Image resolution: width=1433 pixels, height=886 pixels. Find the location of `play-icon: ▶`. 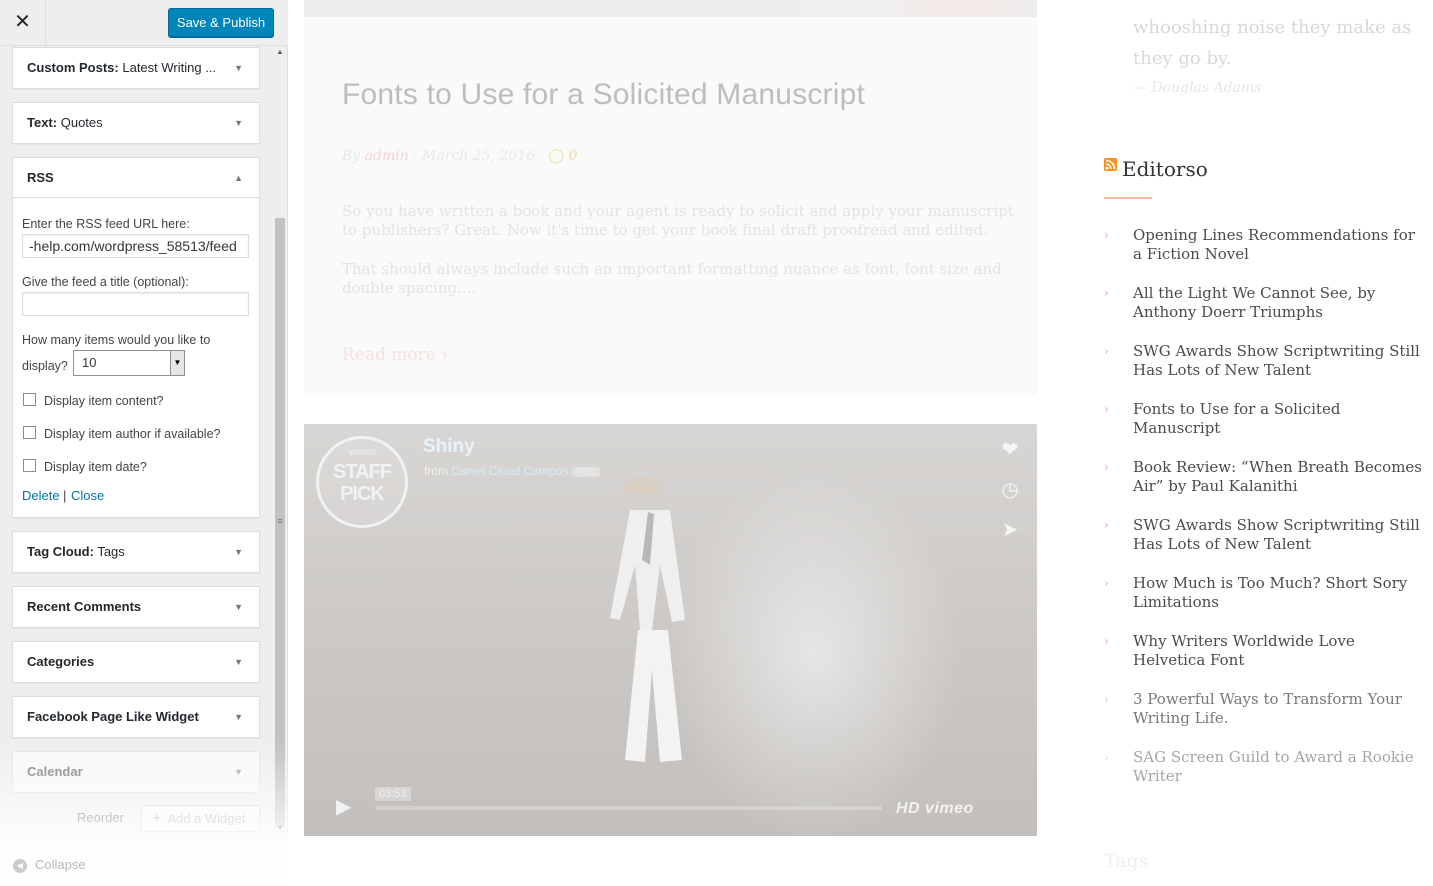

play-icon: ▶ is located at coordinates (343, 806).